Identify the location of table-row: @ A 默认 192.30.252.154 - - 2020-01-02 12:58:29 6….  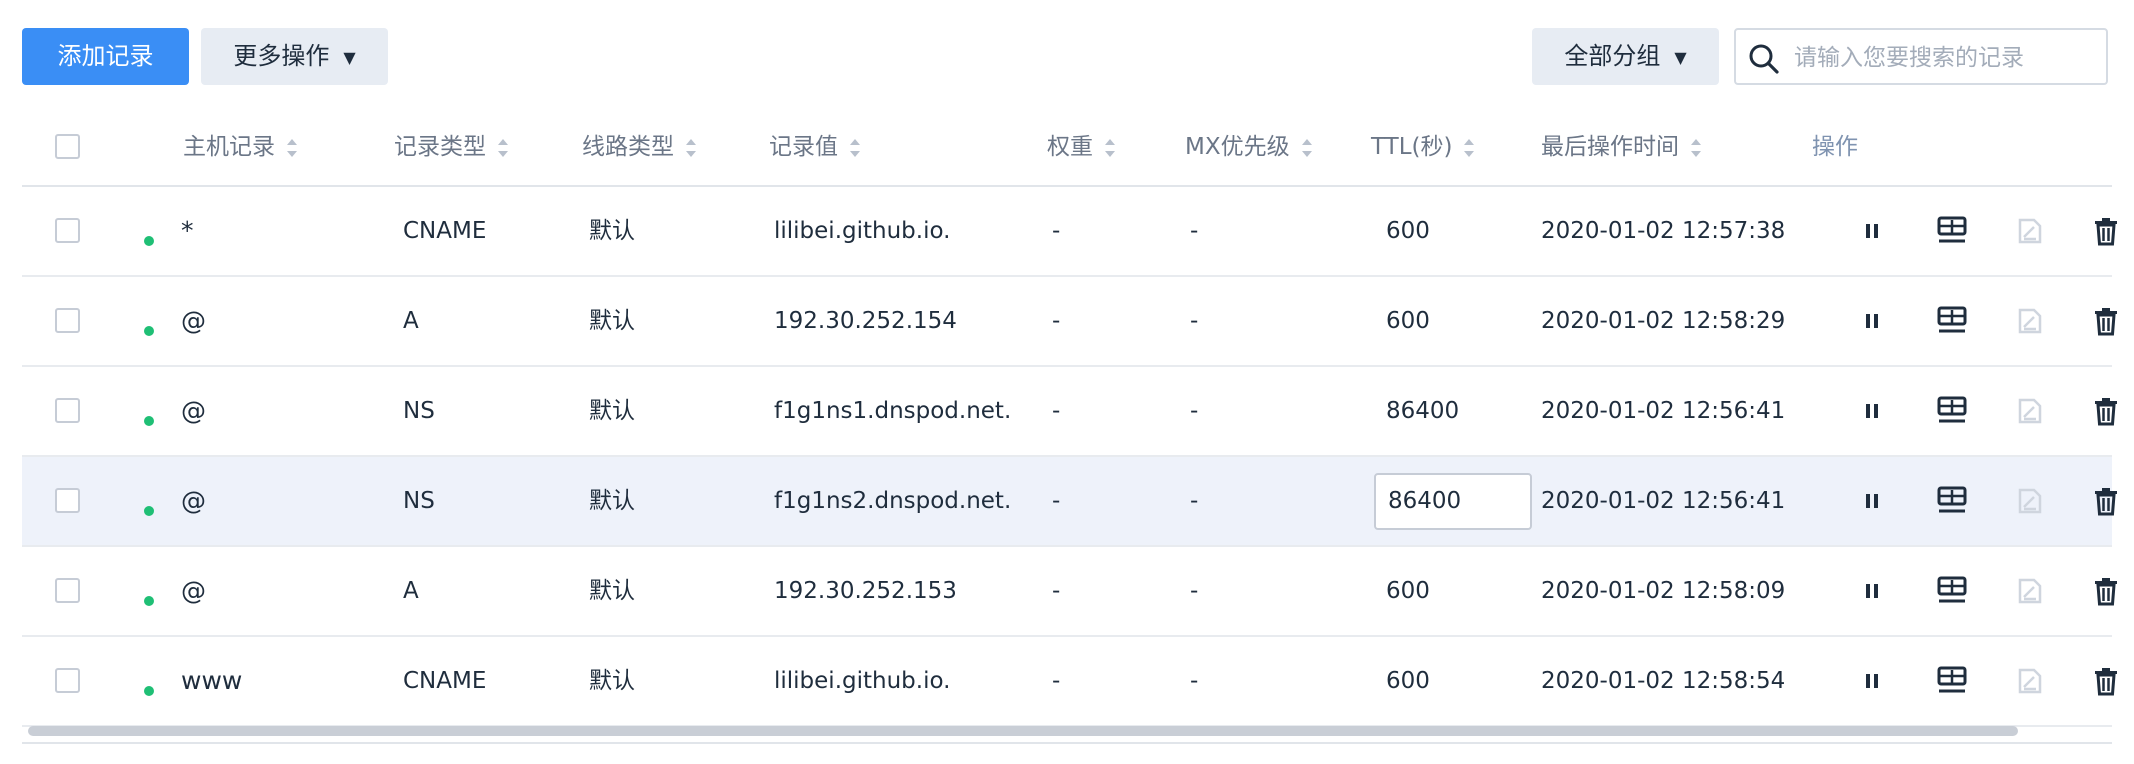
(1069, 322).